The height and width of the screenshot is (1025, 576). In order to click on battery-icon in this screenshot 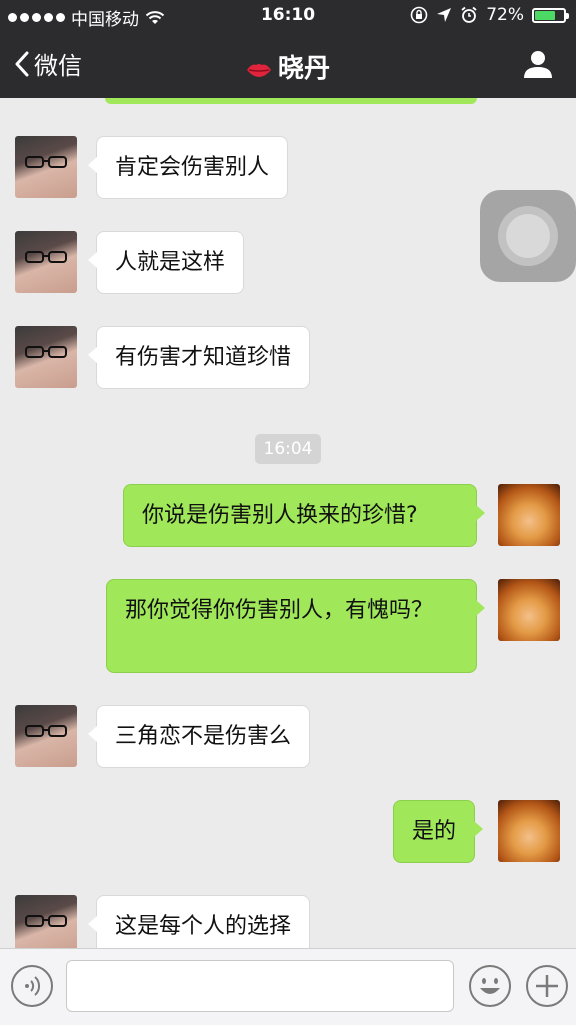, I will do `click(550, 15)`.